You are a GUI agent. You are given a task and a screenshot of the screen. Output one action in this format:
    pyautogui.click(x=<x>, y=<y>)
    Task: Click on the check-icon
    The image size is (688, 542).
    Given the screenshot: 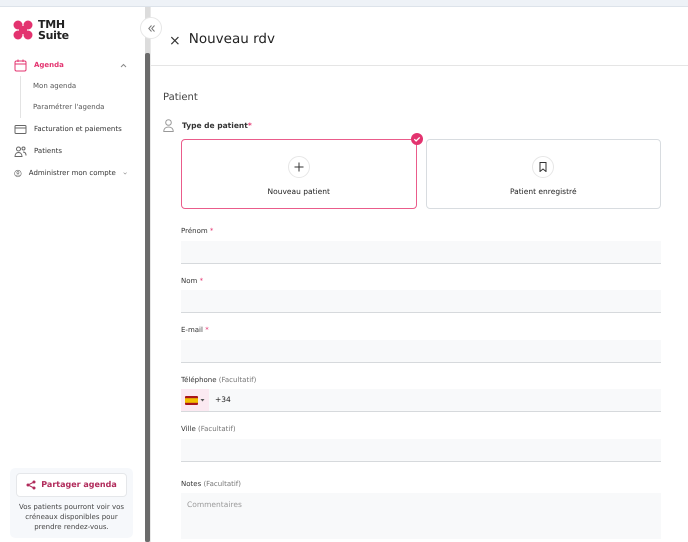 What is the action you would take?
    pyautogui.click(x=416, y=139)
    